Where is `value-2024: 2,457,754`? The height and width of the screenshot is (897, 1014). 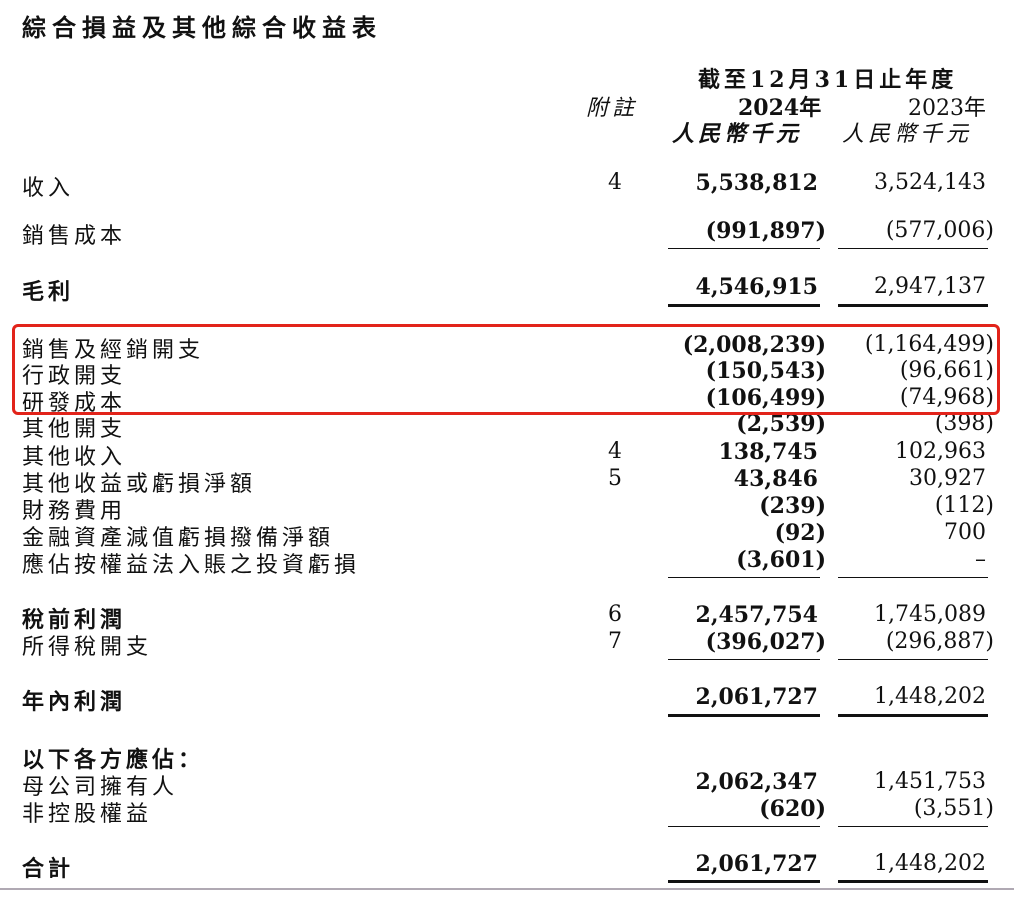
value-2024: 2,457,754 is located at coordinates (756, 615).